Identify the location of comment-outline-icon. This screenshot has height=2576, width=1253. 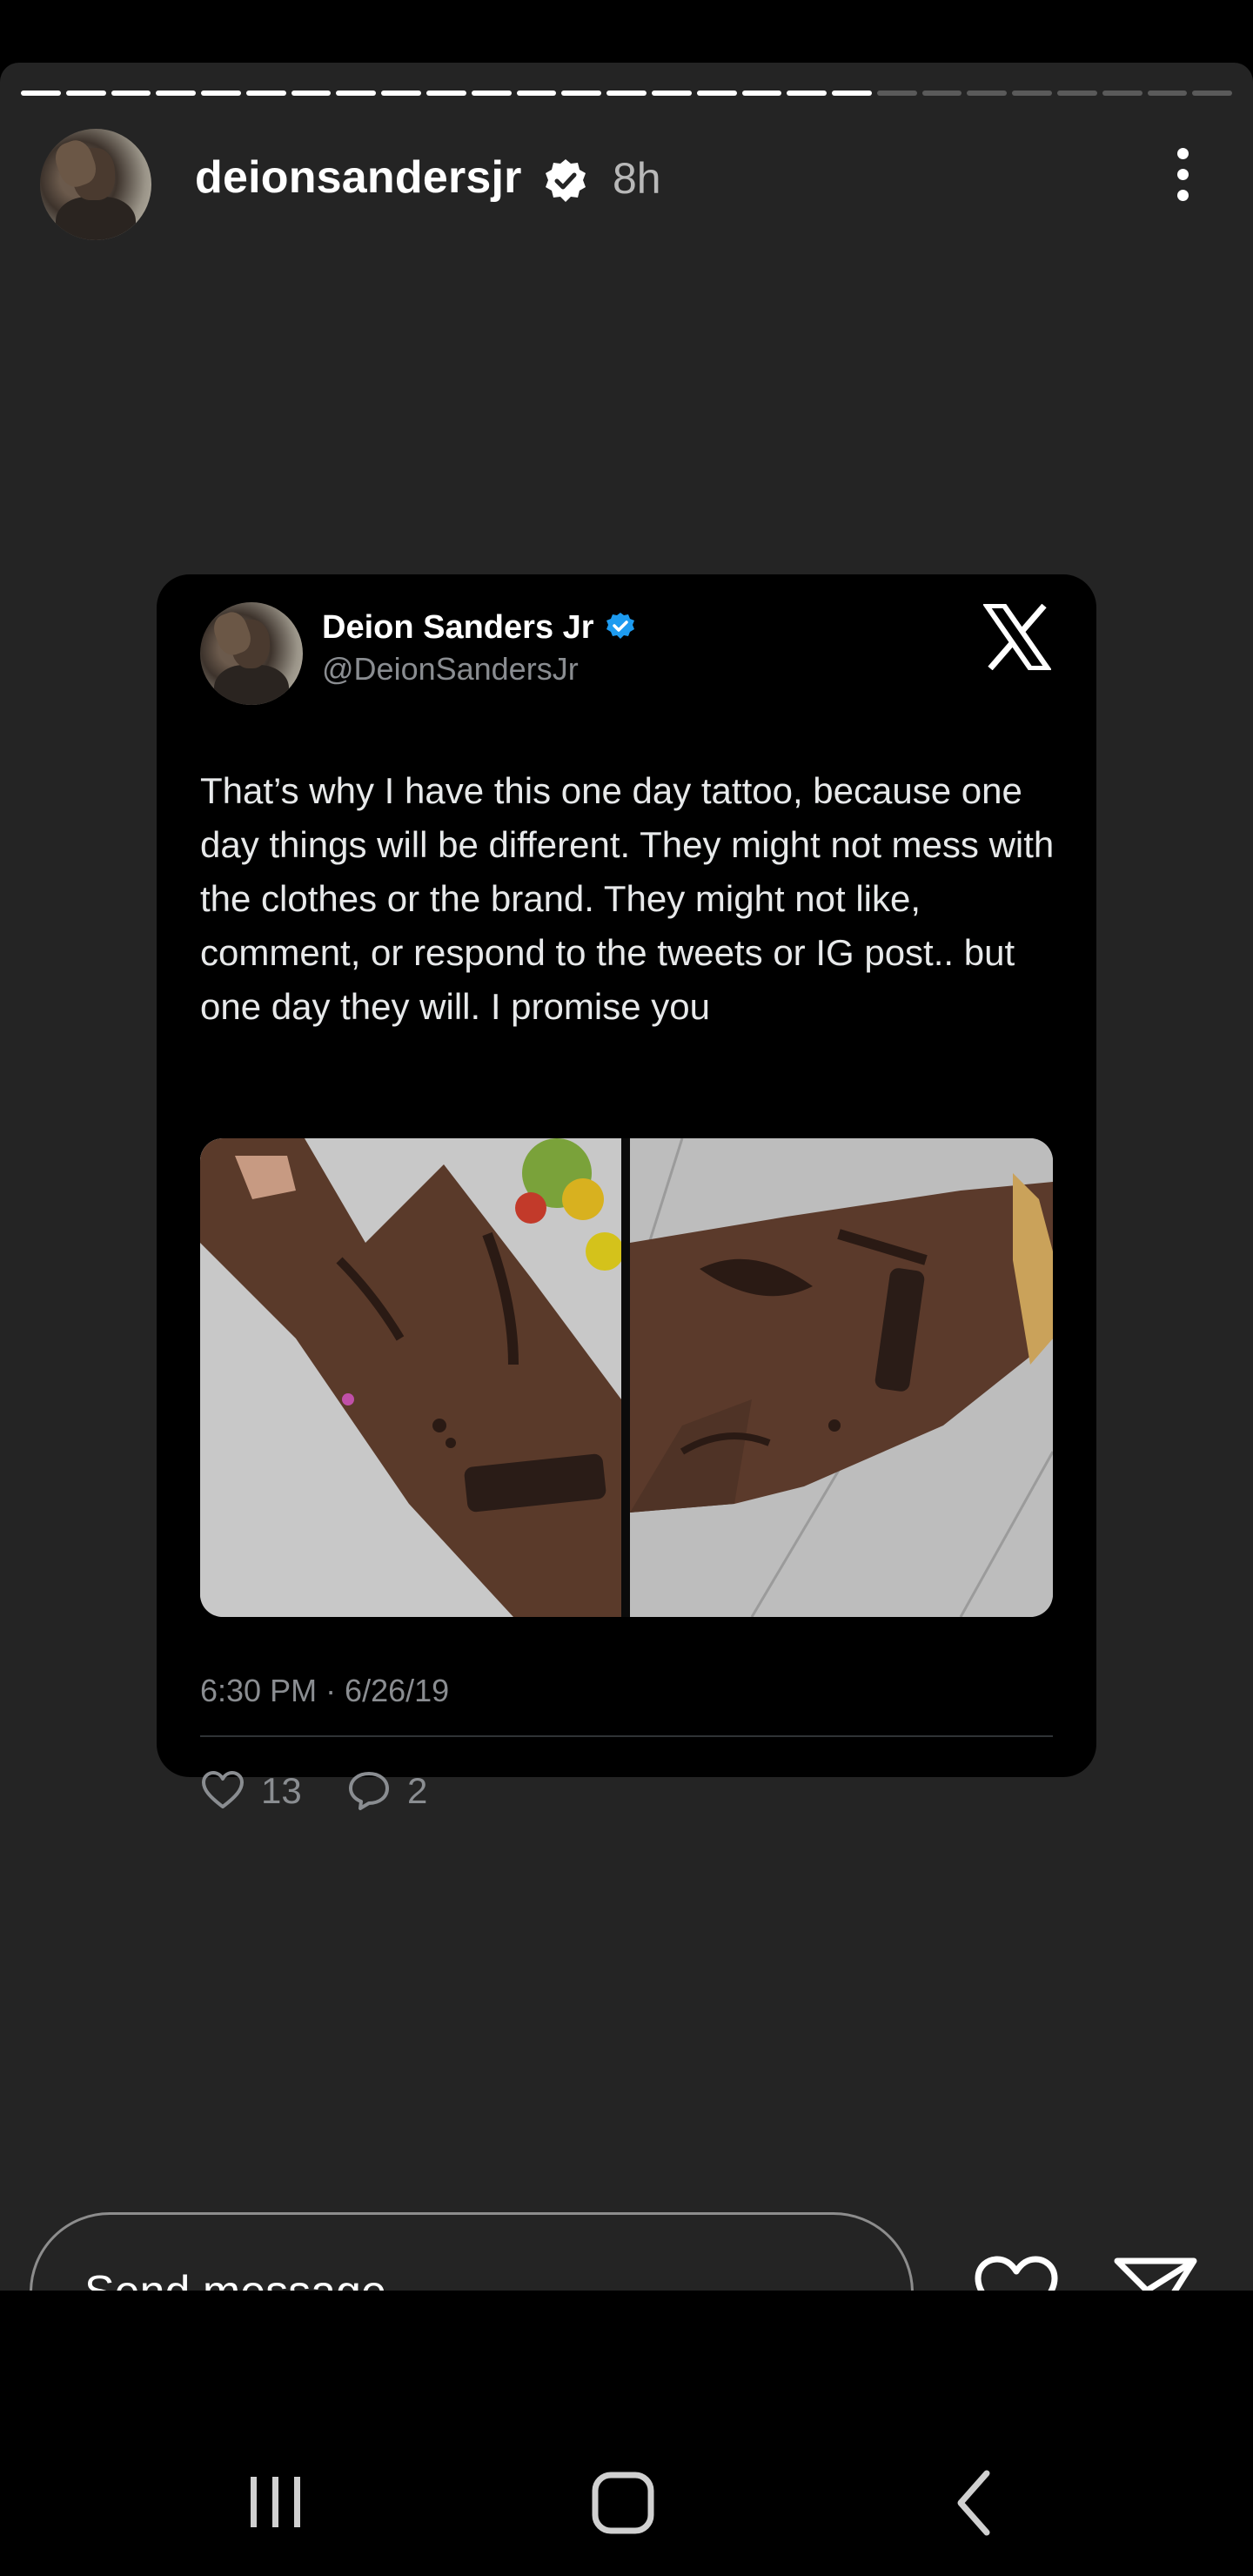
(369, 1791).